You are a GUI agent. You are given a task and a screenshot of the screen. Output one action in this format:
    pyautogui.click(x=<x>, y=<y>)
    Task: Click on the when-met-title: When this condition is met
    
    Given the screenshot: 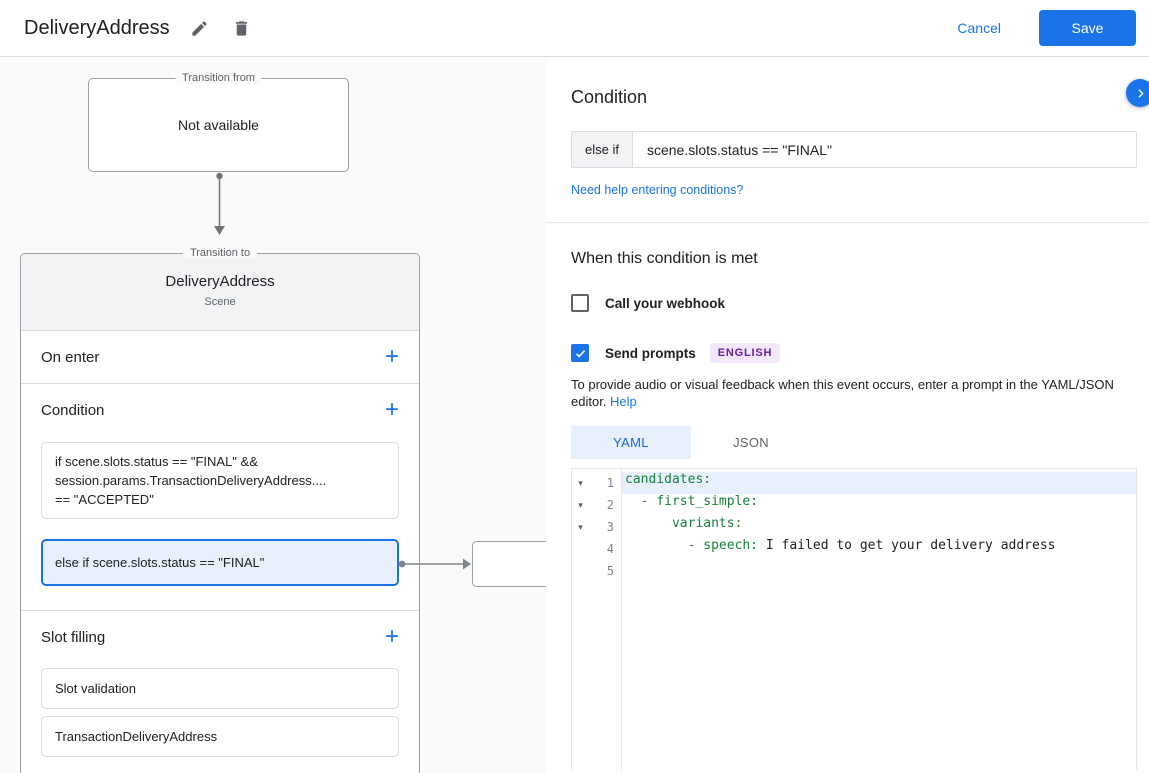 What is the action you would take?
    pyautogui.click(x=664, y=258)
    